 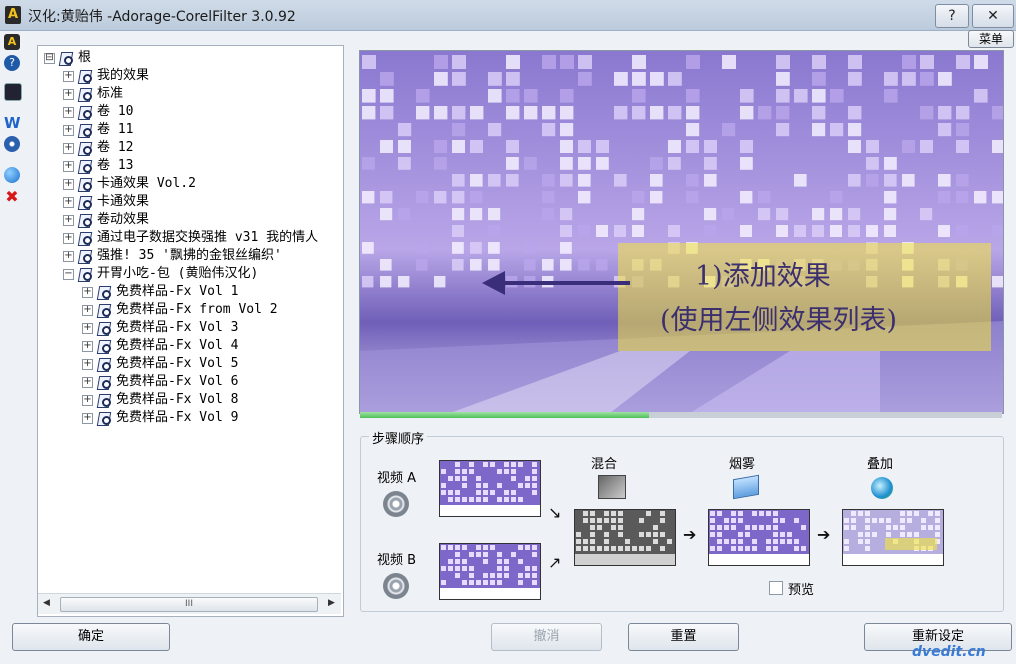 I want to click on scroll-left-arrow: ◀, so click(x=46, y=603).